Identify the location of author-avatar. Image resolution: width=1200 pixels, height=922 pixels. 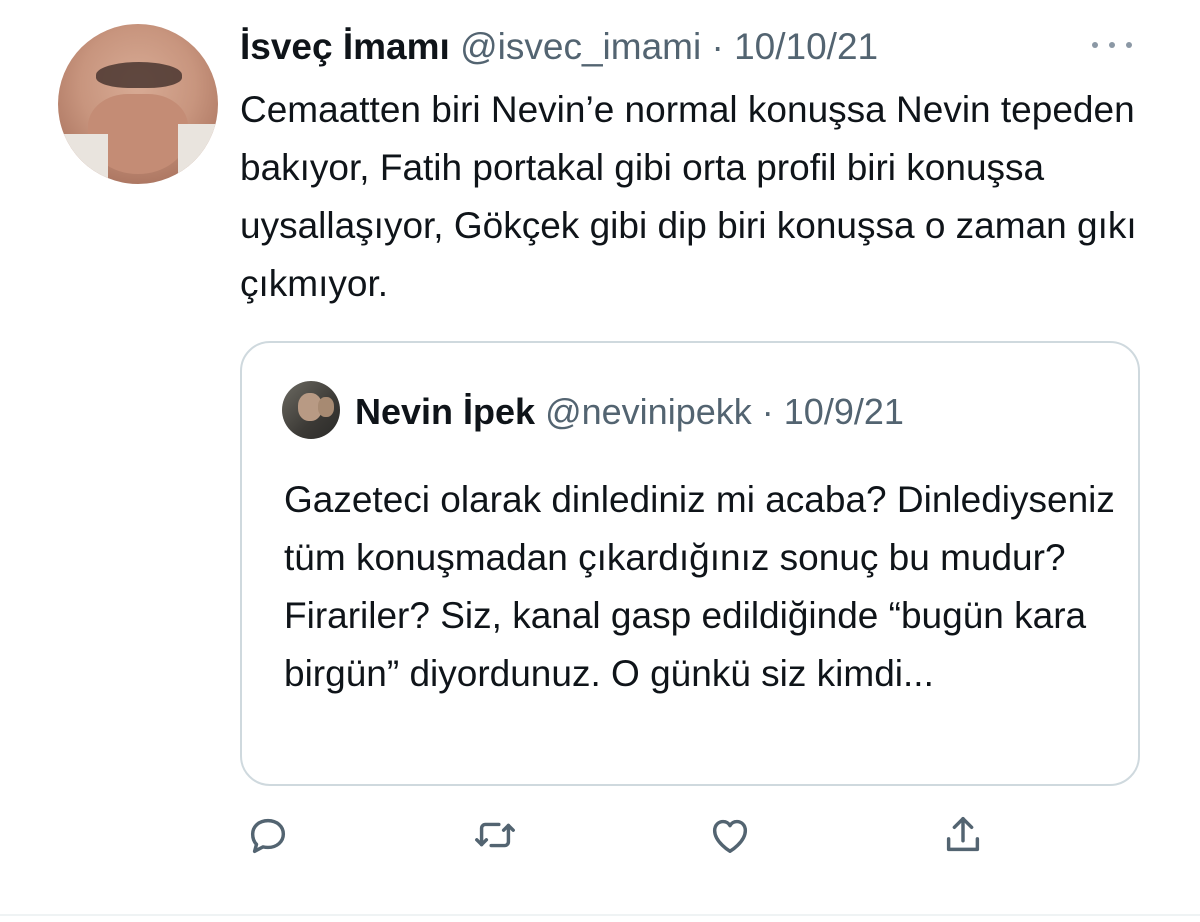
(138, 104).